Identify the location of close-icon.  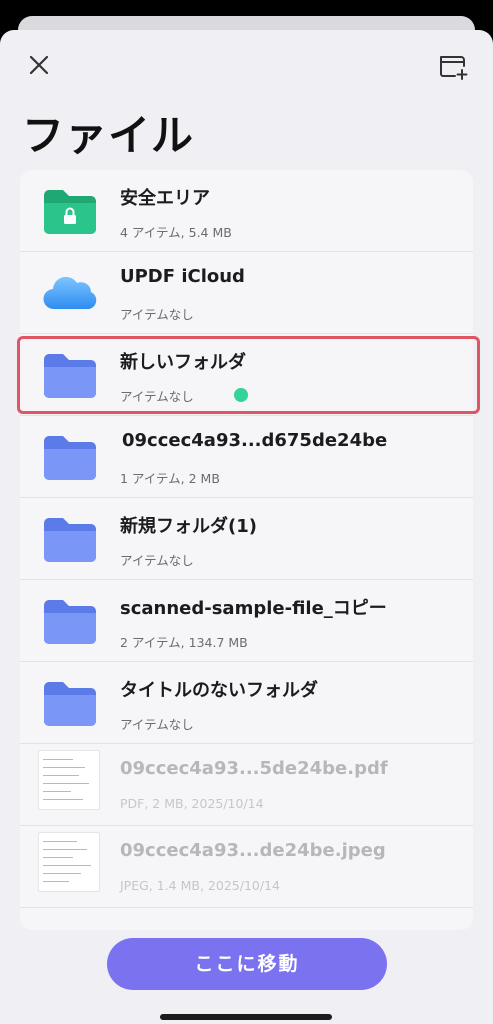
(39, 65).